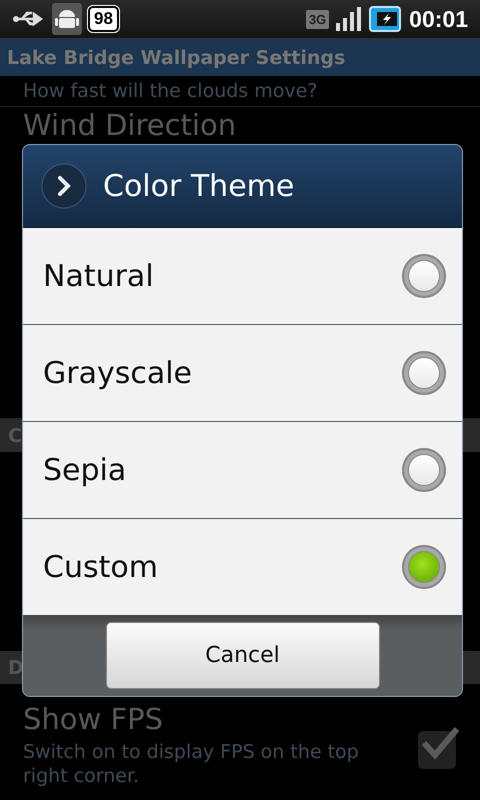 The image size is (480, 800). I want to click on app-title: Lake Bridge Wallpaper Settings, so click(176, 57).